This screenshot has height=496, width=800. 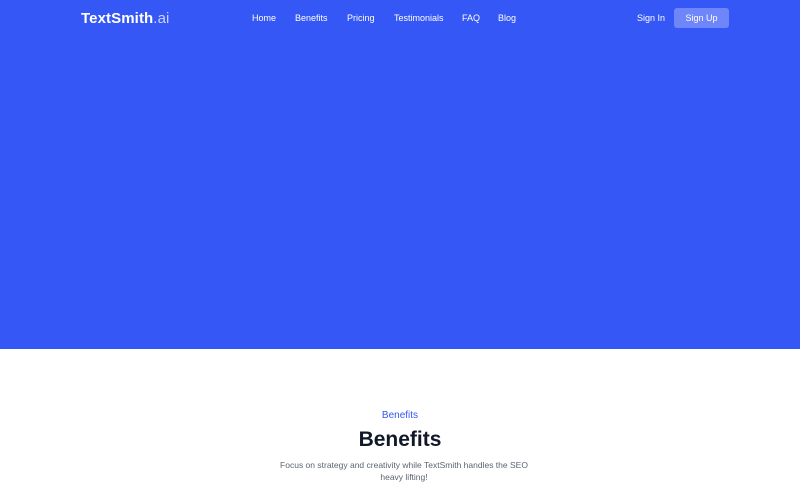 What do you see at coordinates (400, 439) in the screenshot?
I see `section-heading: Benefits` at bounding box center [400, 439].